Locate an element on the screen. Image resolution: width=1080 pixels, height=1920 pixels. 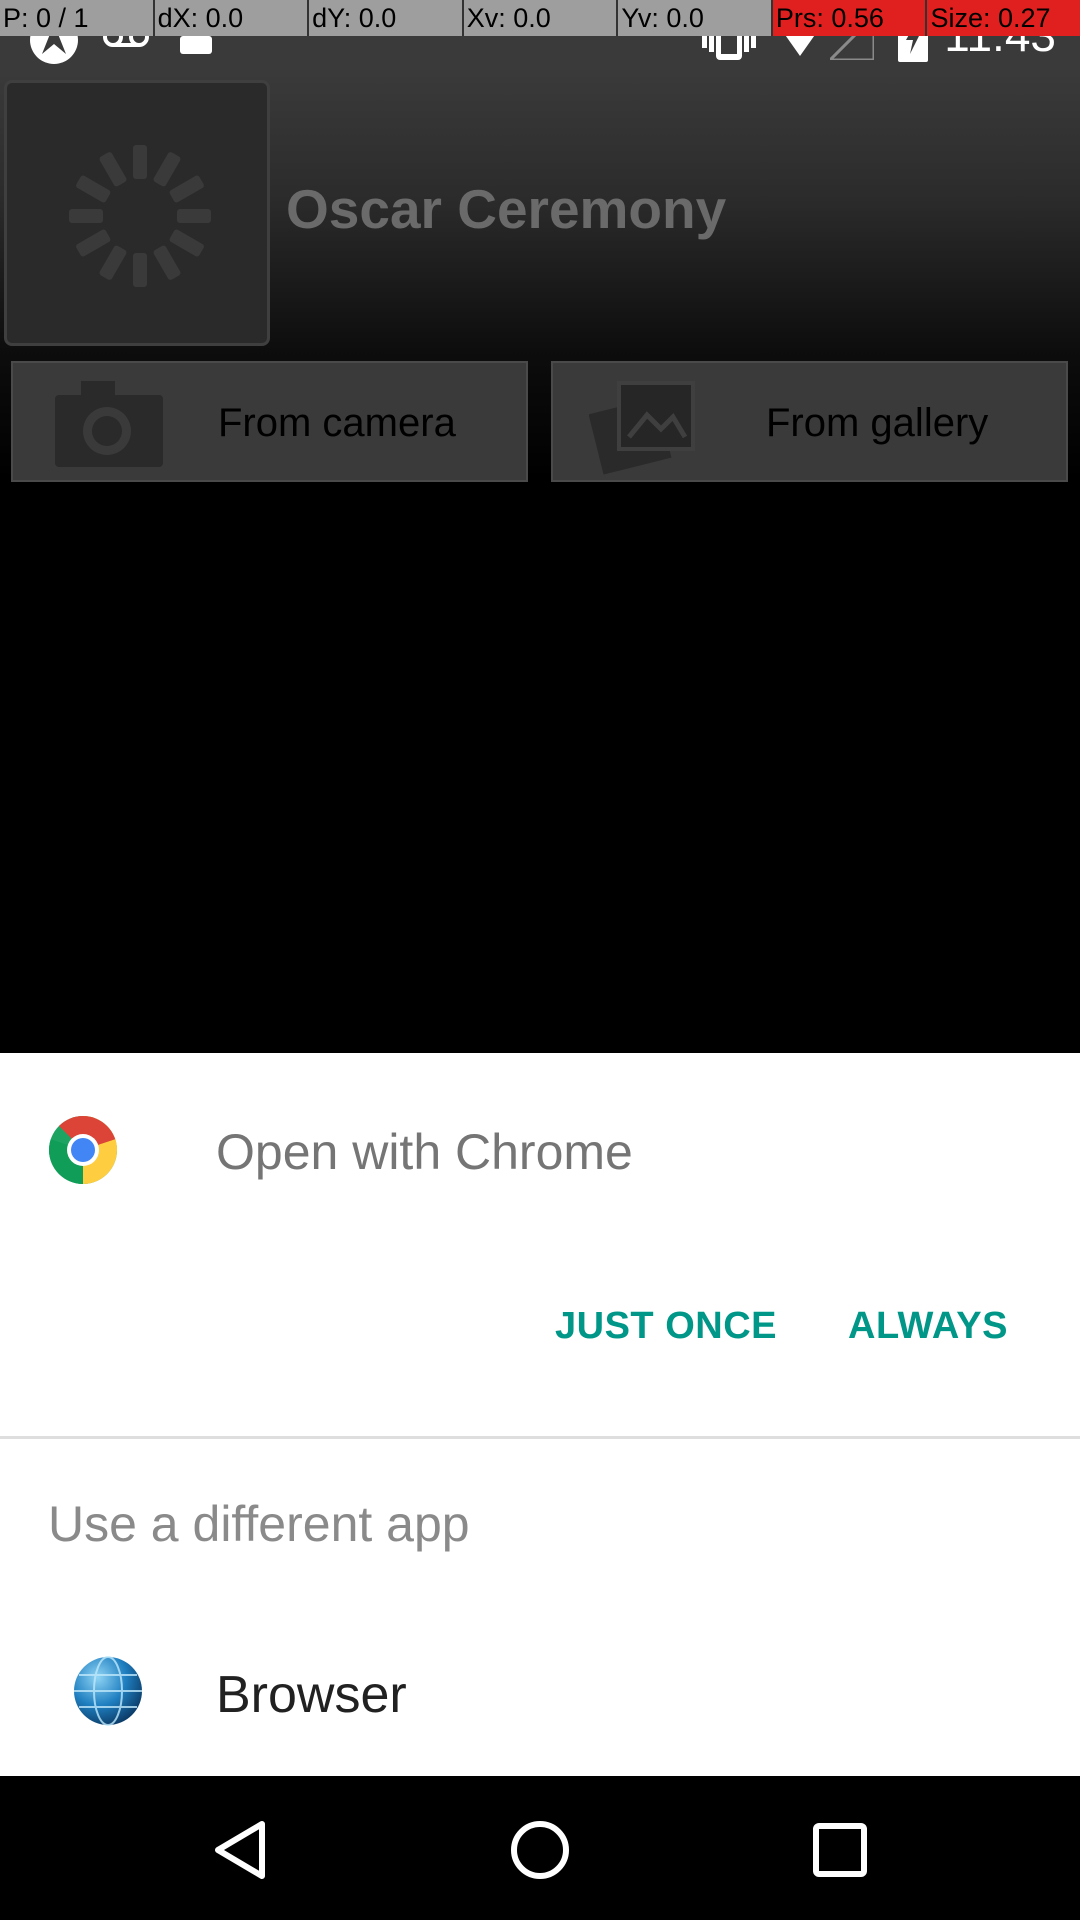
from-camera-button: From camera is located at coordinates (269, 421).